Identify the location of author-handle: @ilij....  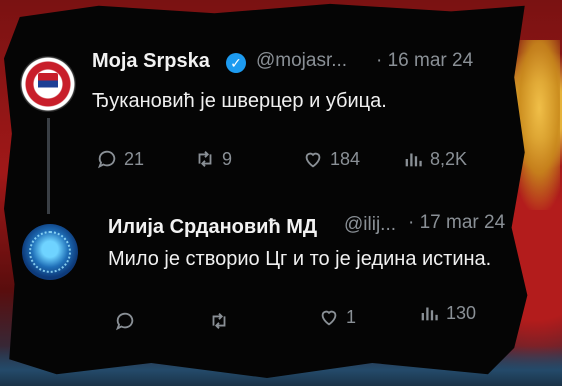
(370, 225).